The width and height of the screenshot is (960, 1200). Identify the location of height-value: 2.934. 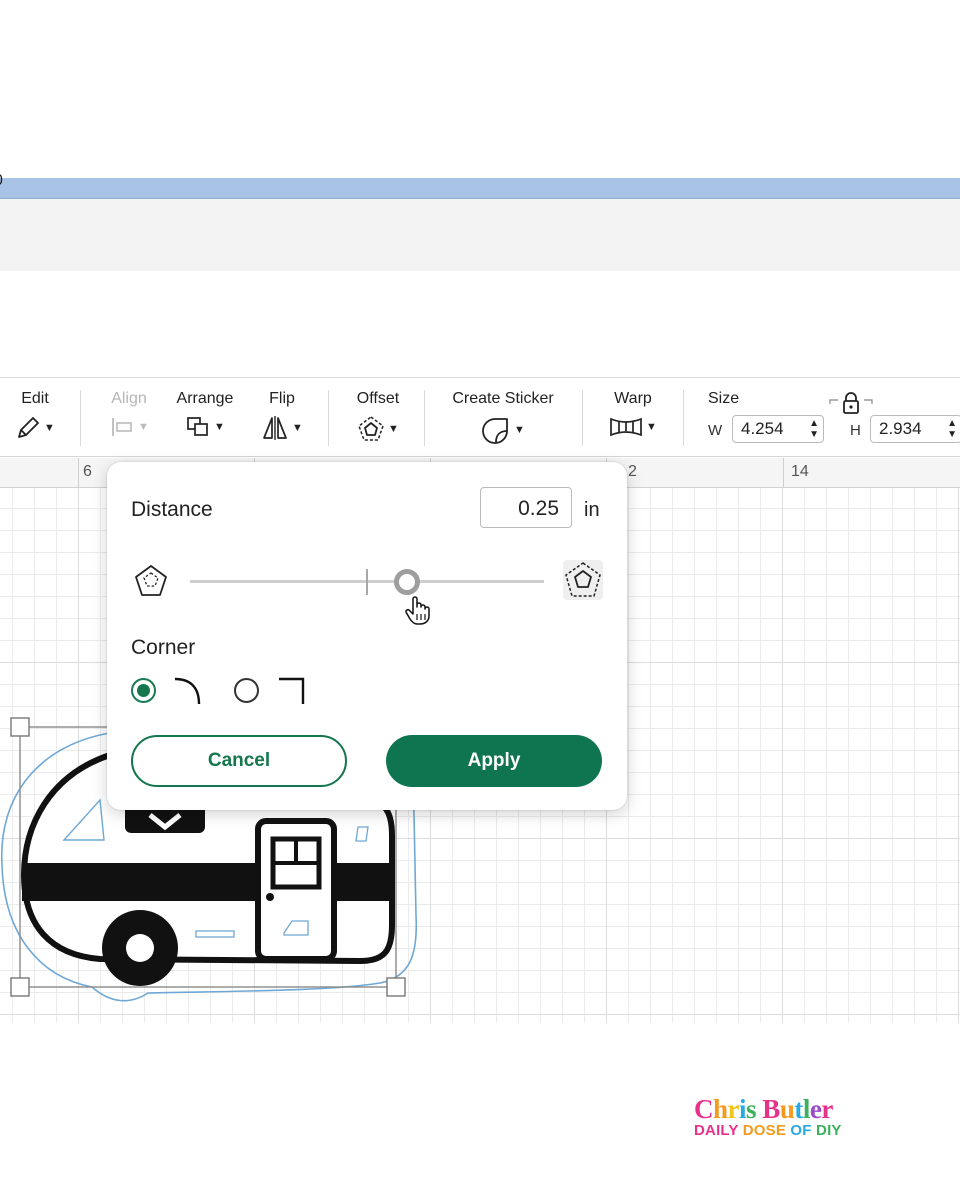
(900, 428).